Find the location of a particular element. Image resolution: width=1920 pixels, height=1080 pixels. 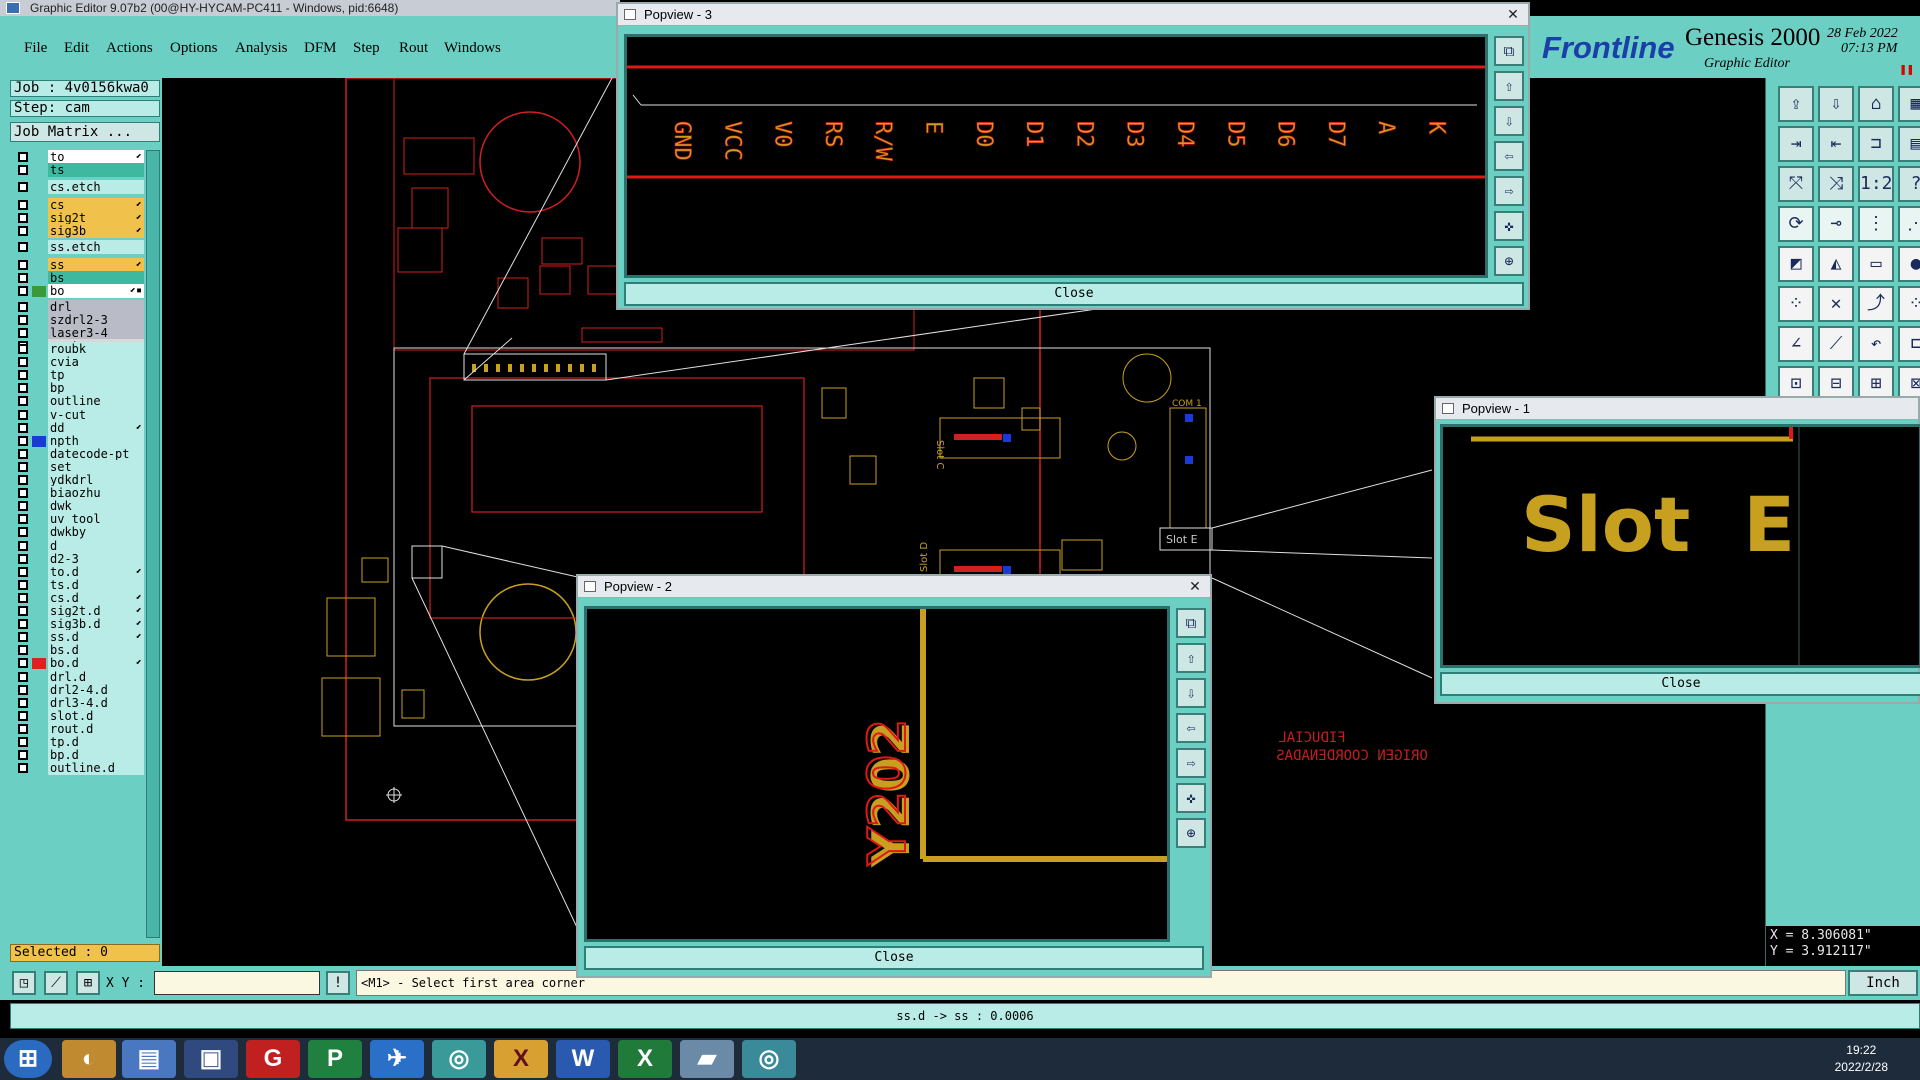

layer-row: tp.d is located at coordinates (79, 742).